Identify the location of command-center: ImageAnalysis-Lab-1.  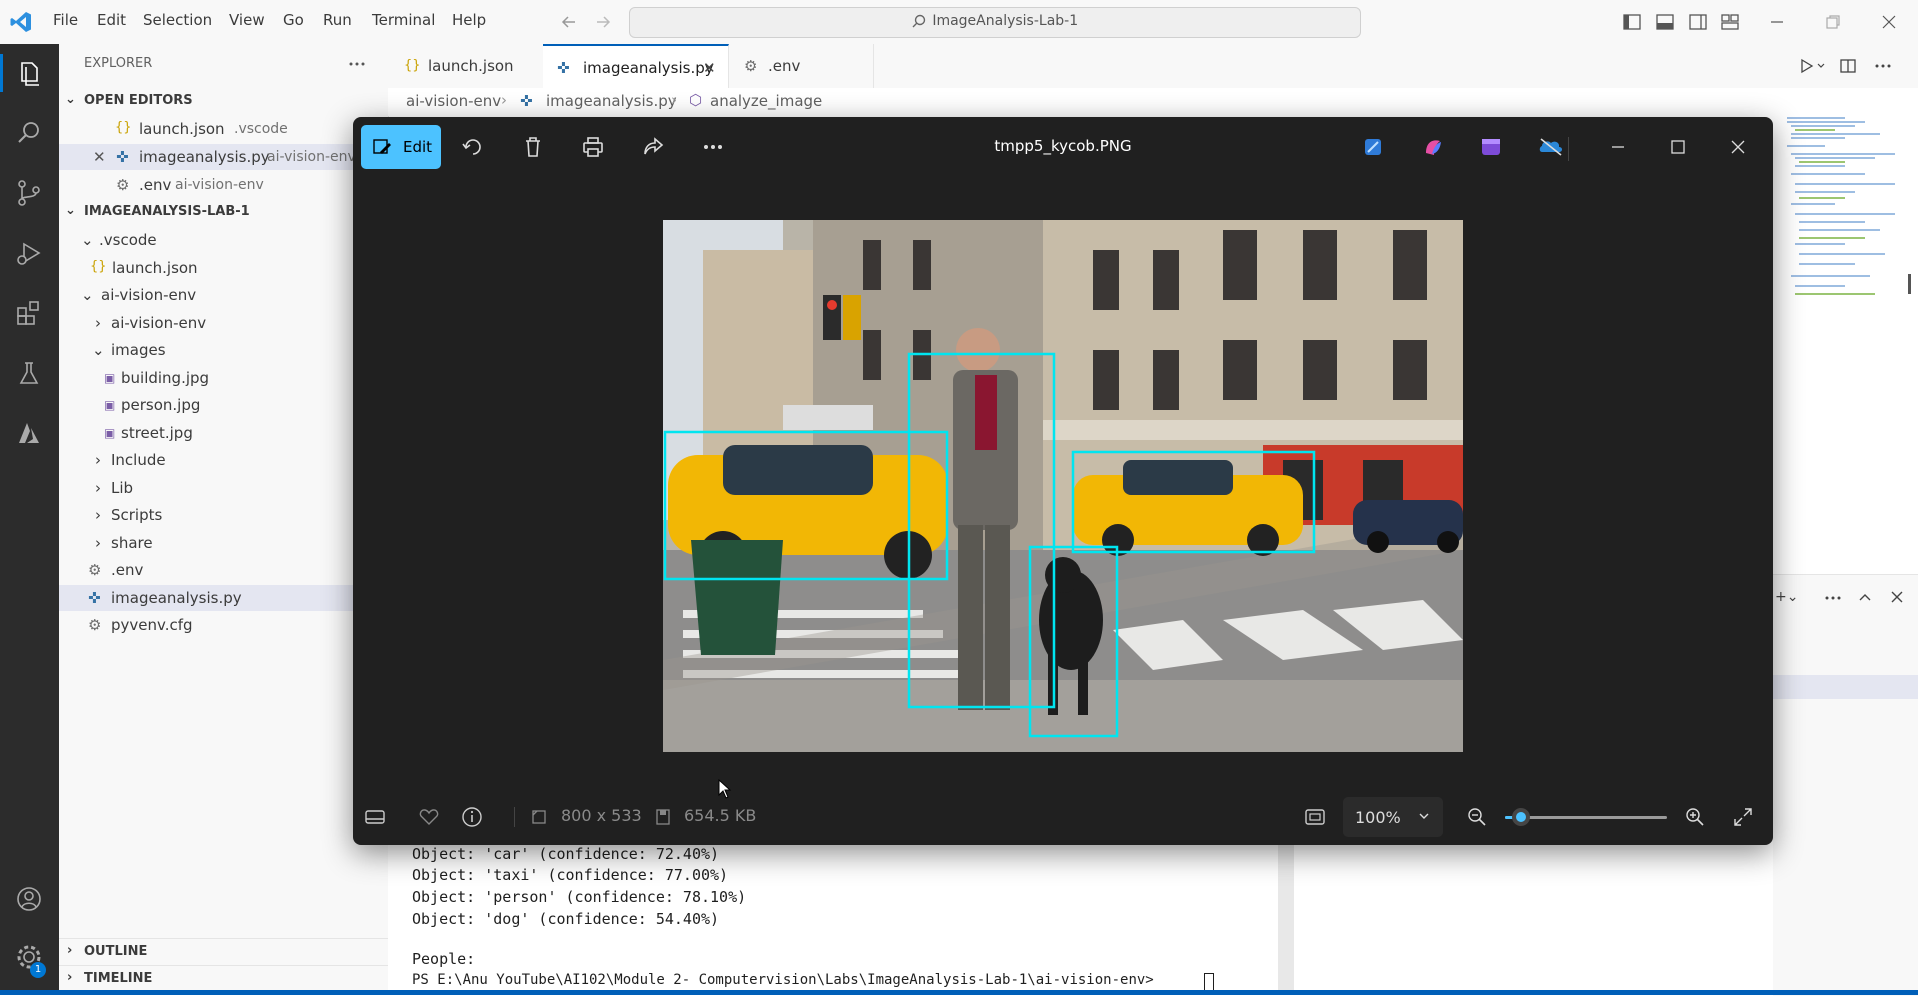
(995, 22).